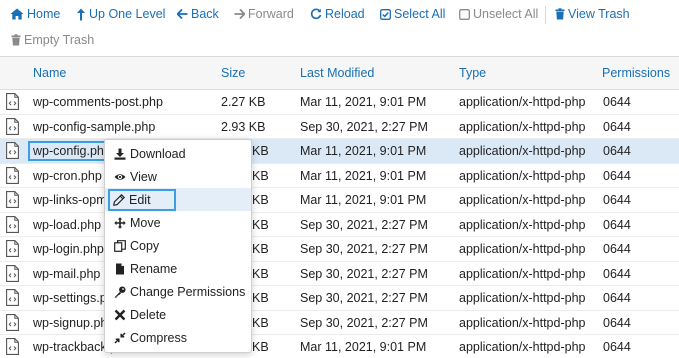  Describe the element at coordinates (73, 200) in the screenshot. I see `file-name: wp-links-opml.` at that location.